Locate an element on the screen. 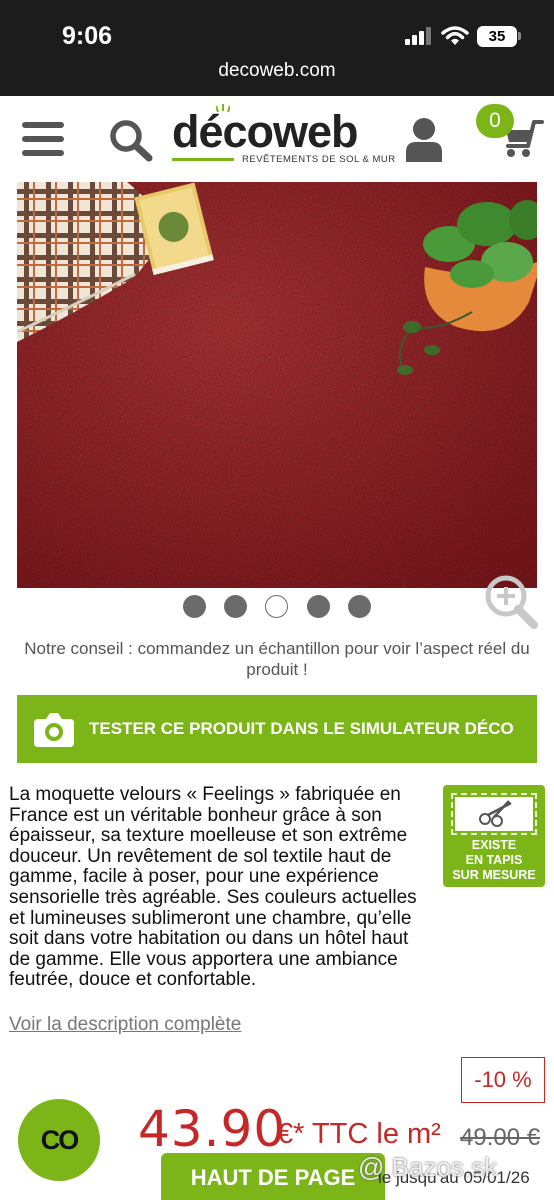 Image resolution: width=554 pixels, height=1200 pixels. scissors-box is located at coordinates (494, 814).